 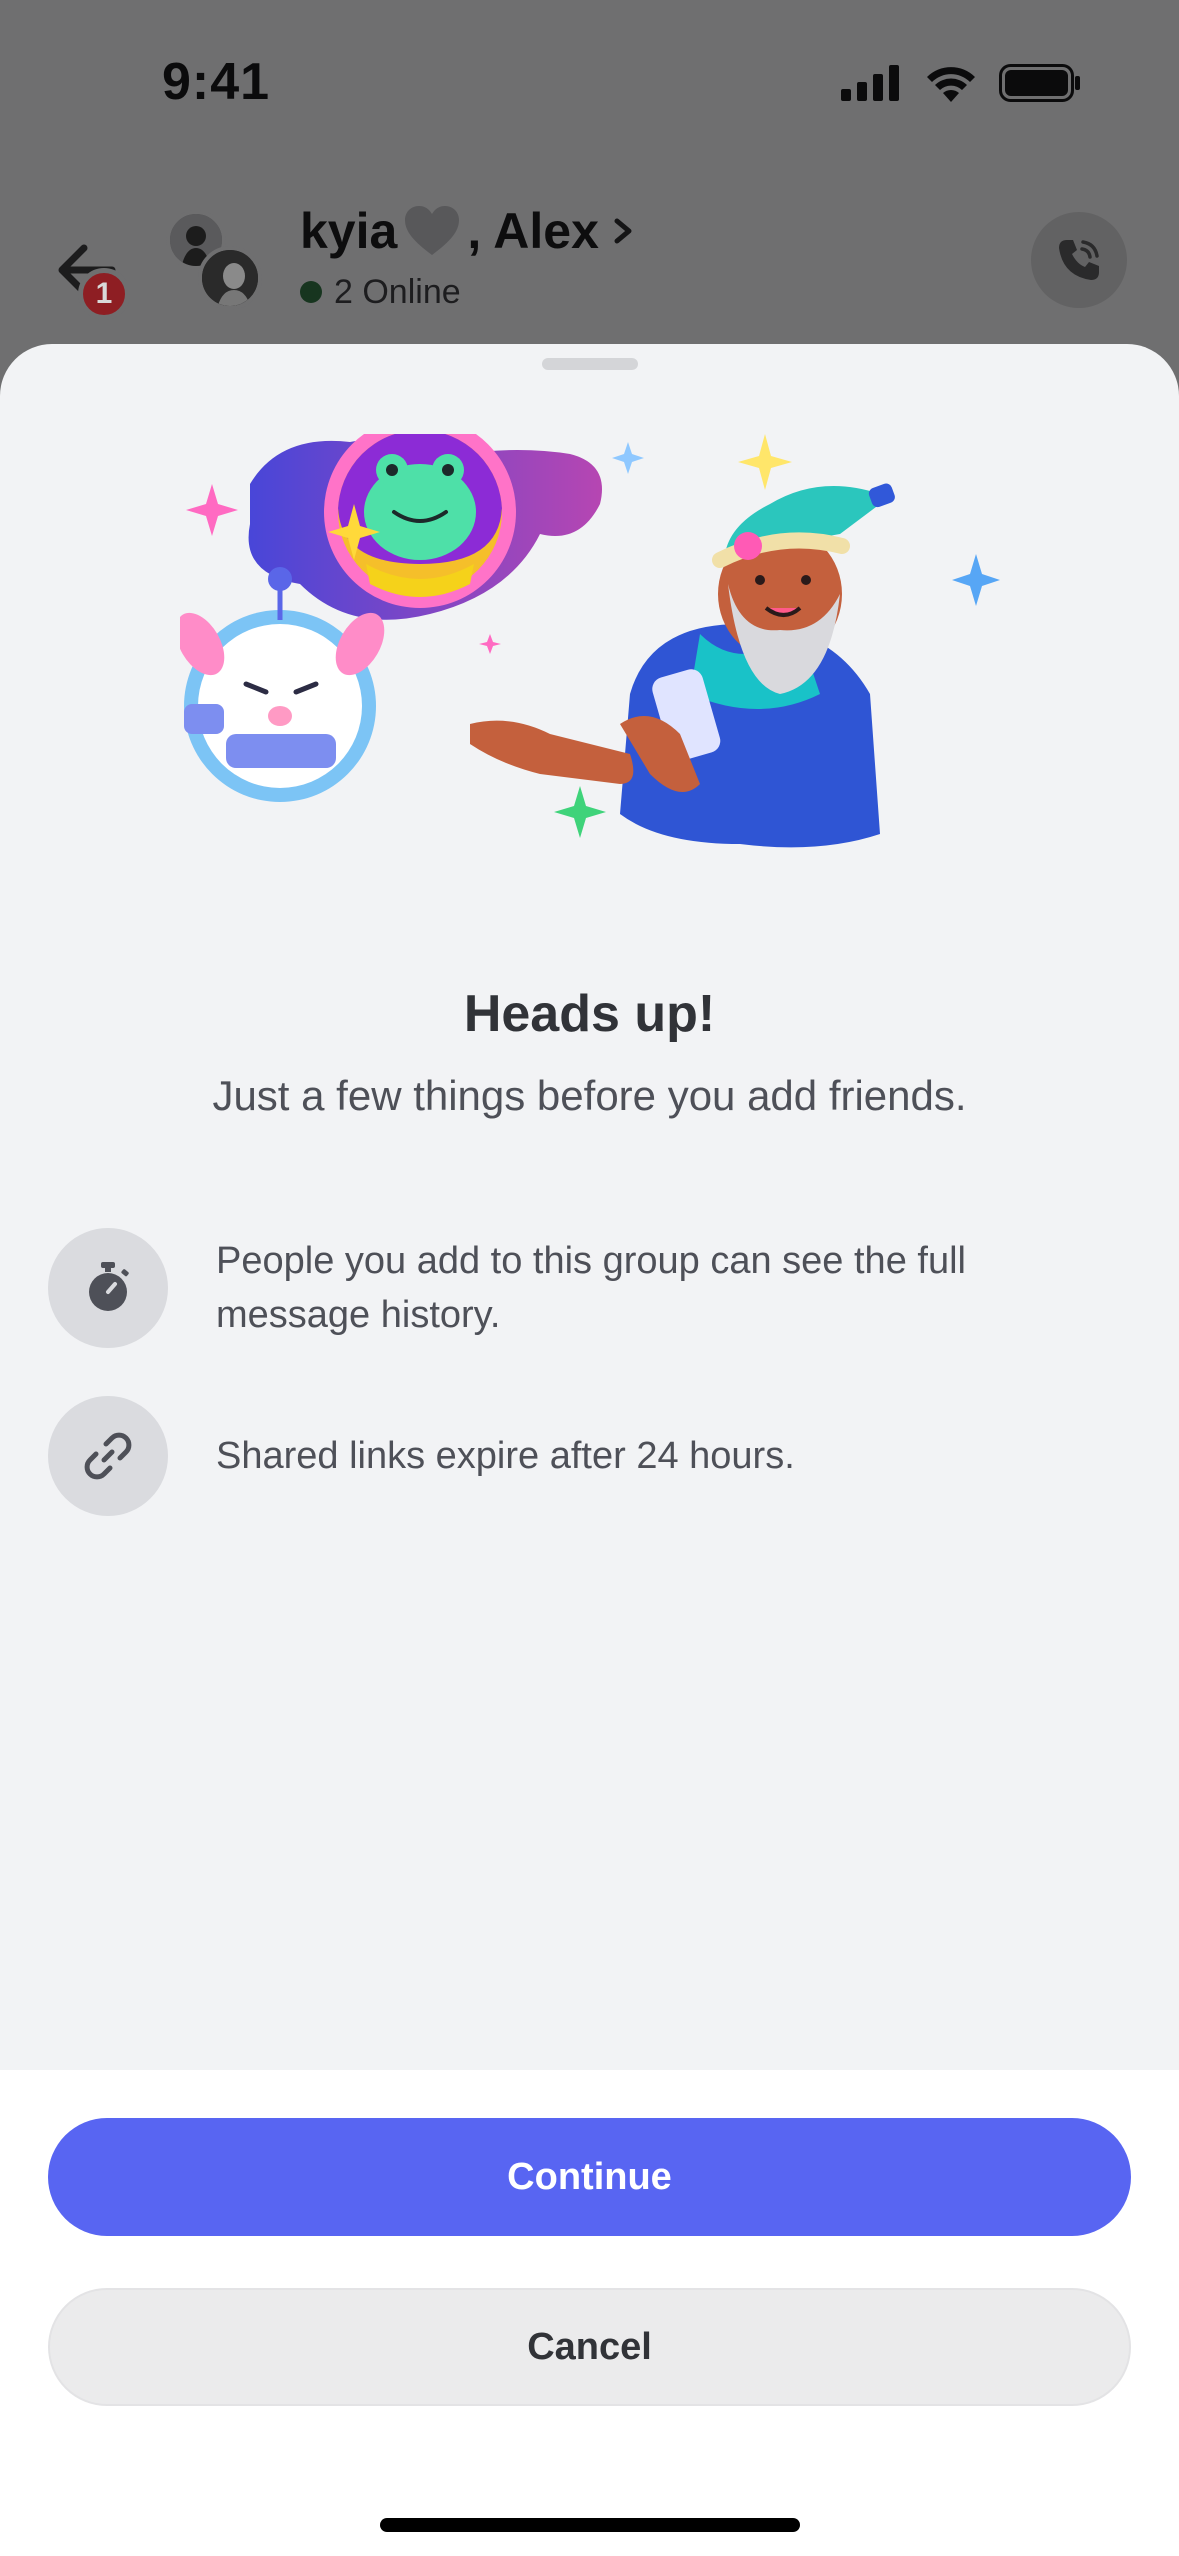 I want to click on online-status: 2 Online, so click(x=380, y=292).